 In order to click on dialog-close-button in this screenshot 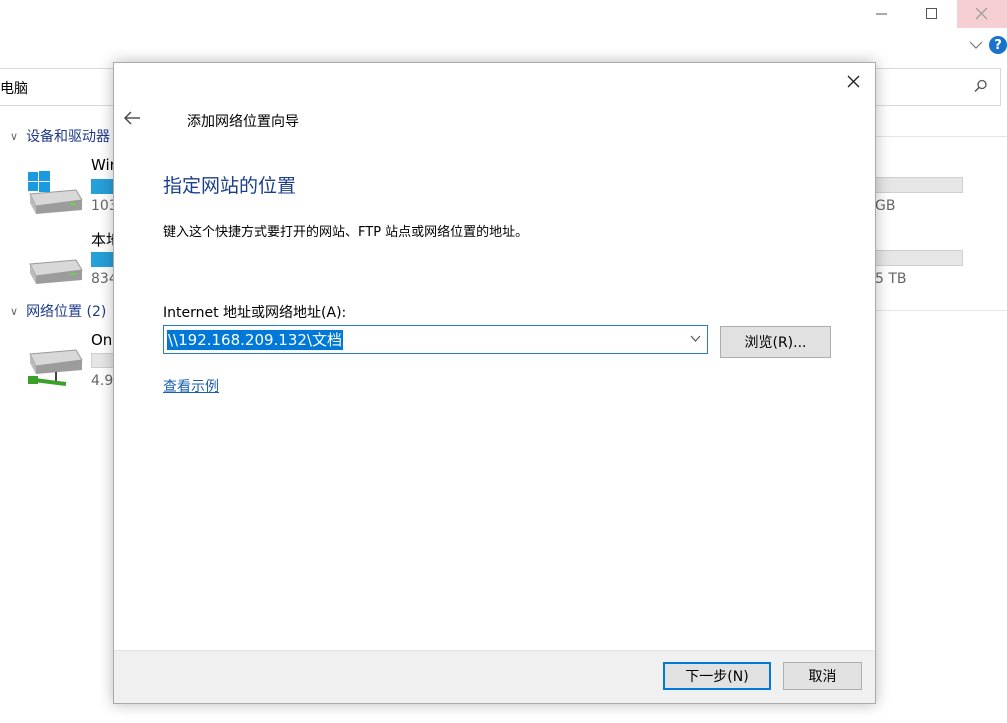, I will do `click(853, 81)`.